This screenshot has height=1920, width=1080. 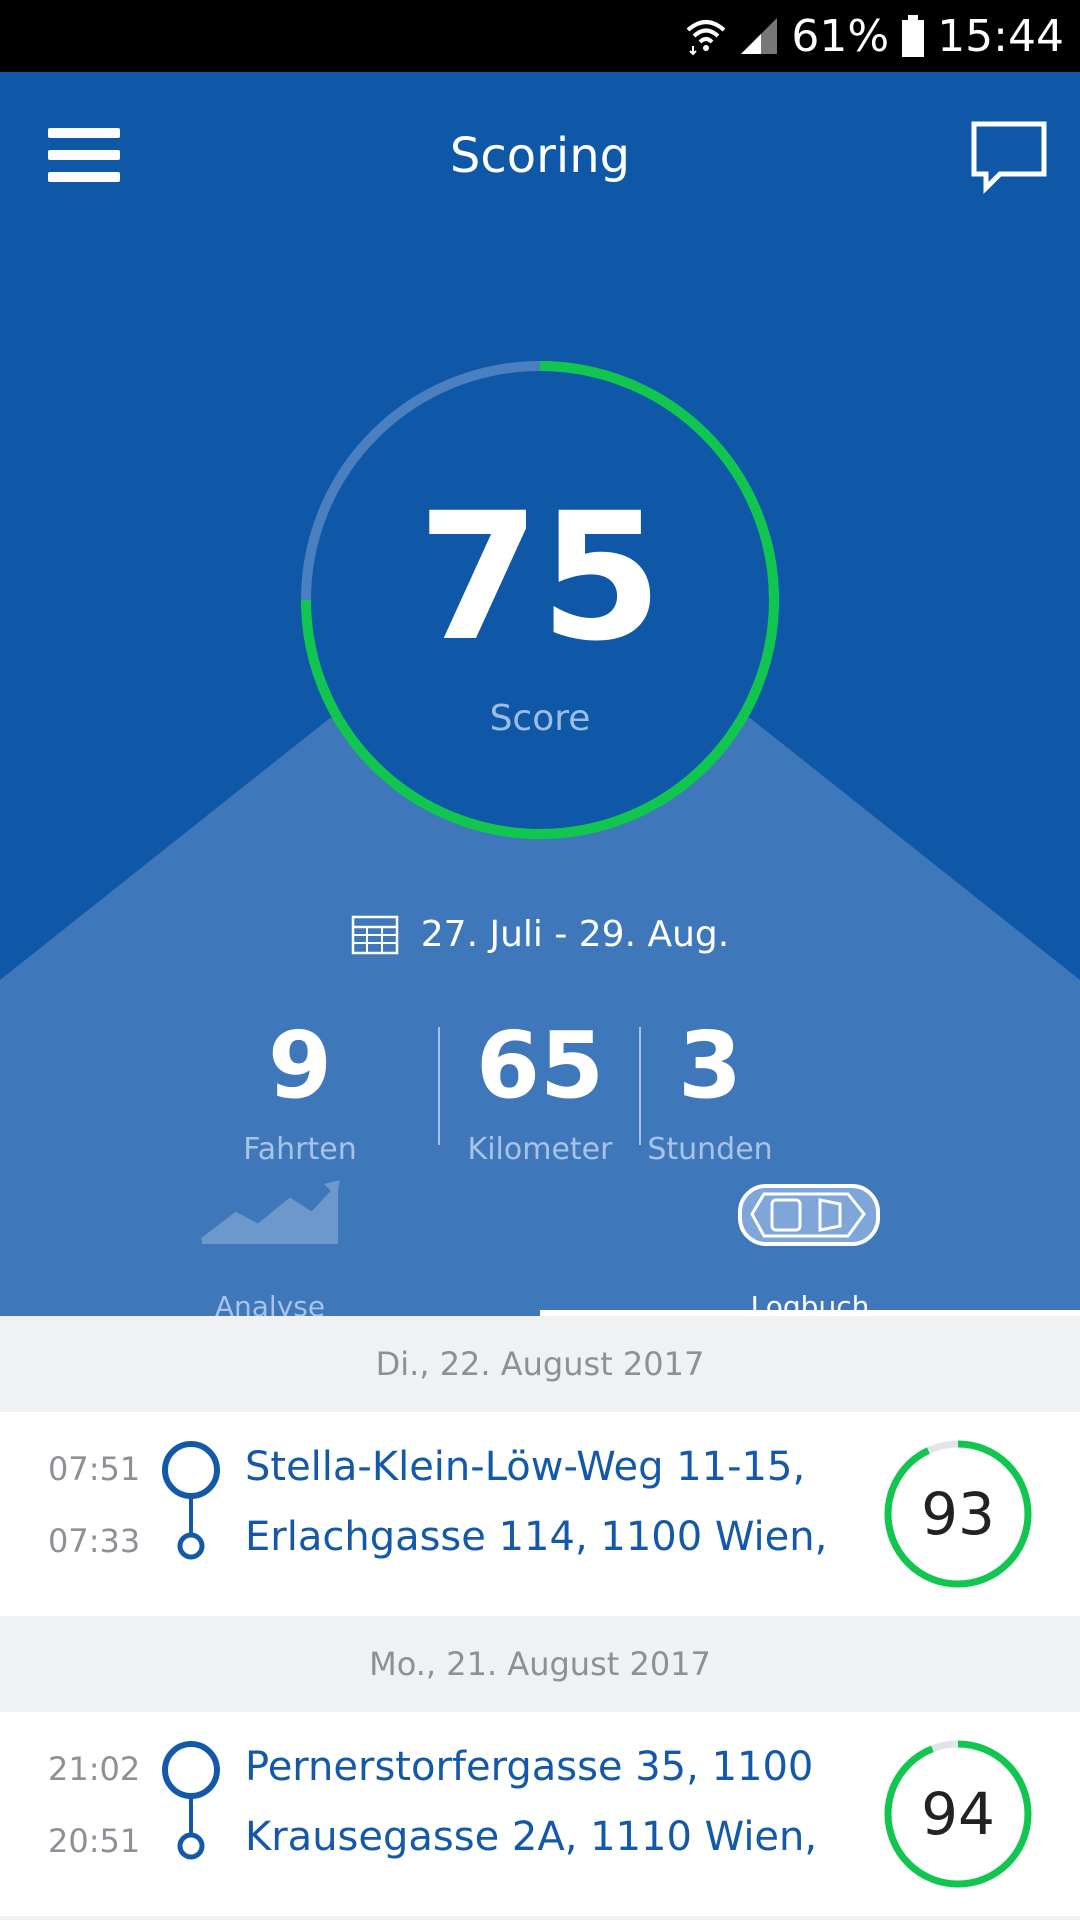 I want to click on wifi-icon, so click(x=706, y=38).